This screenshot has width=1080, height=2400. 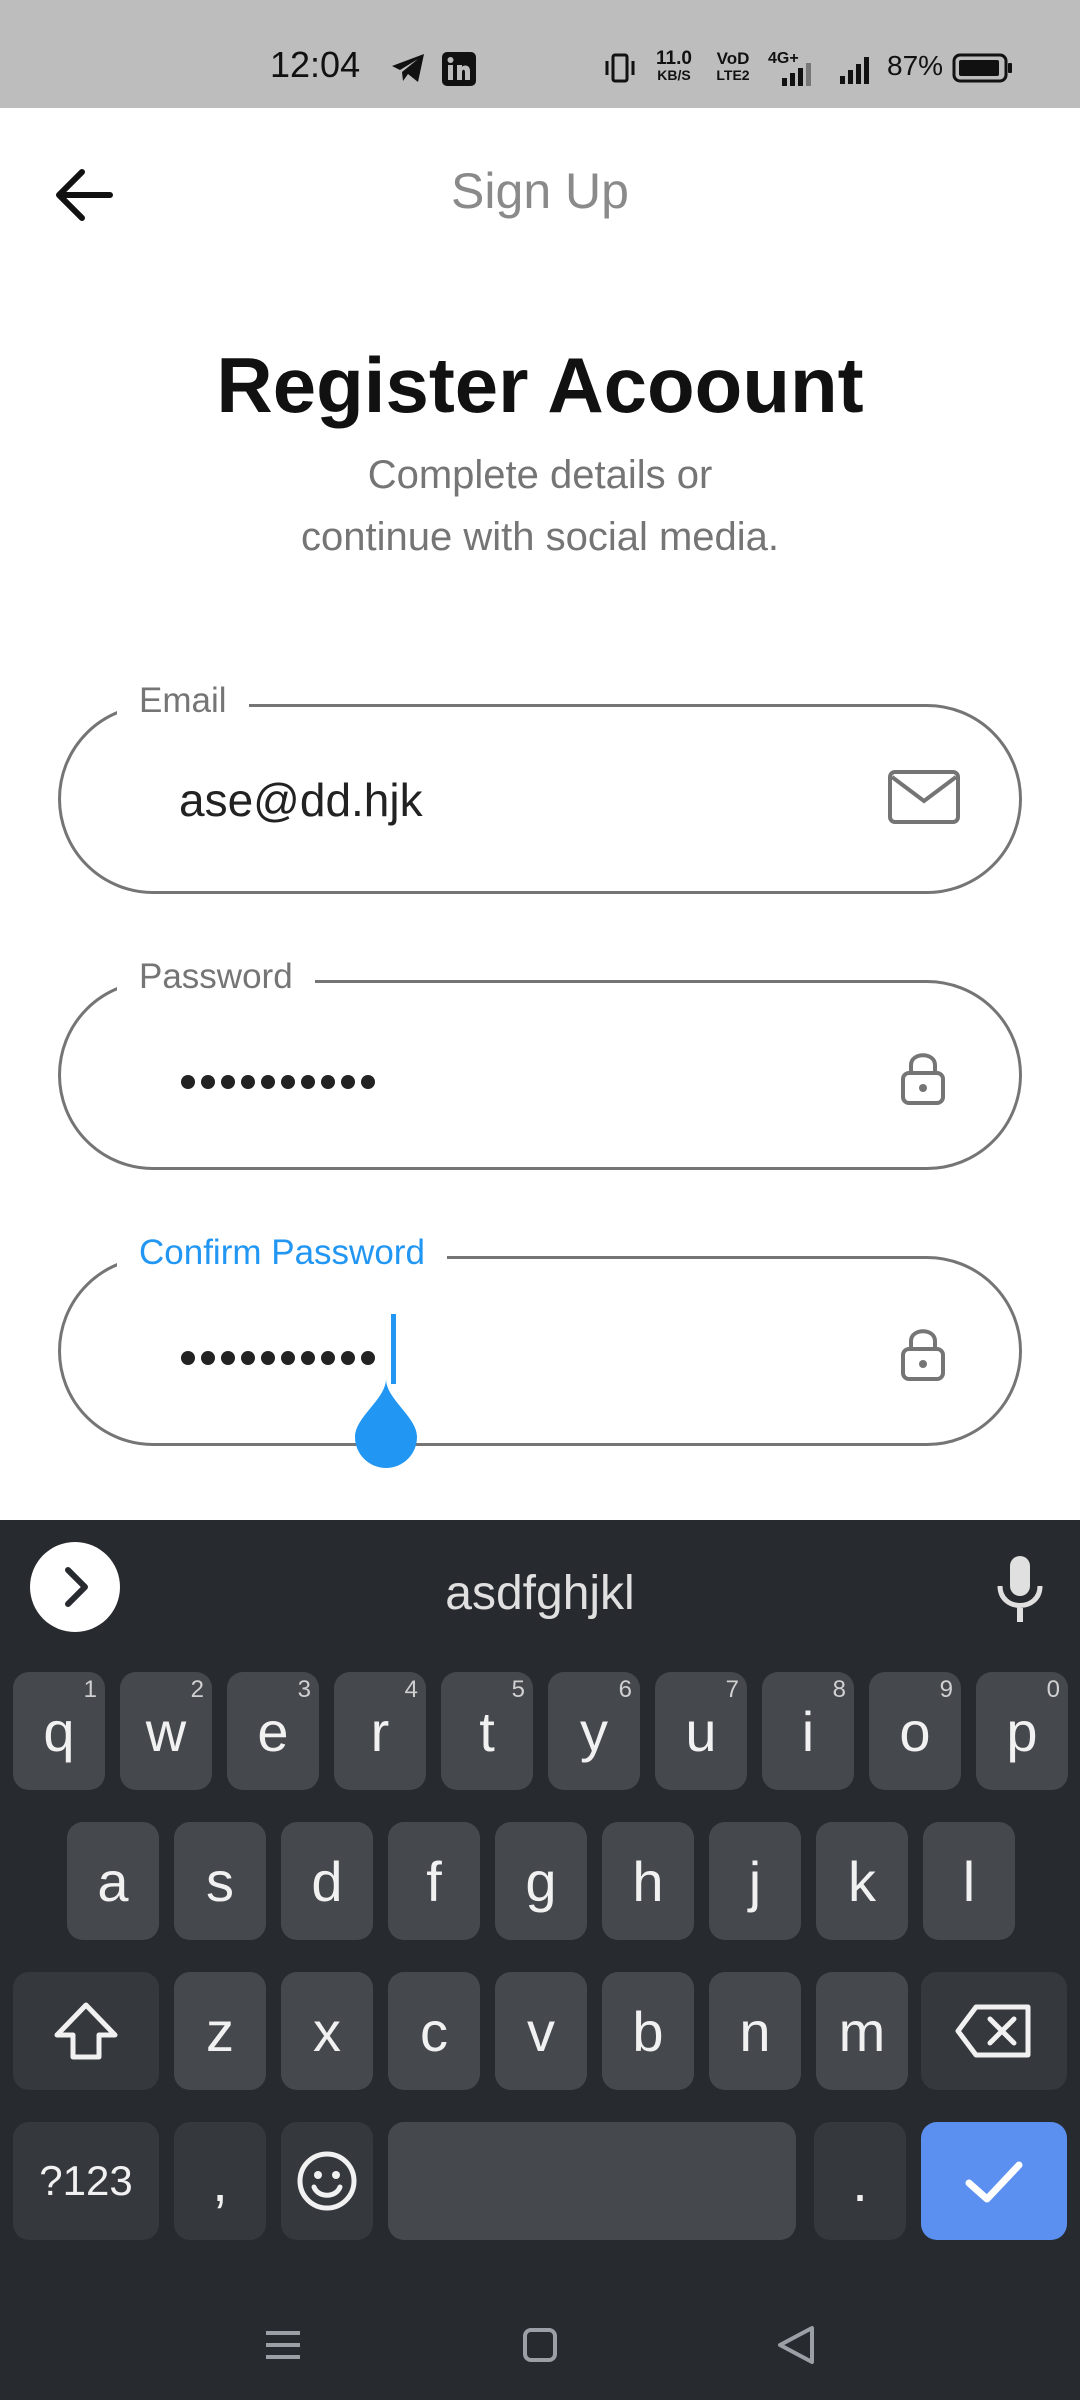 I want to click on key-v: v, so click(x=541, y=2031).